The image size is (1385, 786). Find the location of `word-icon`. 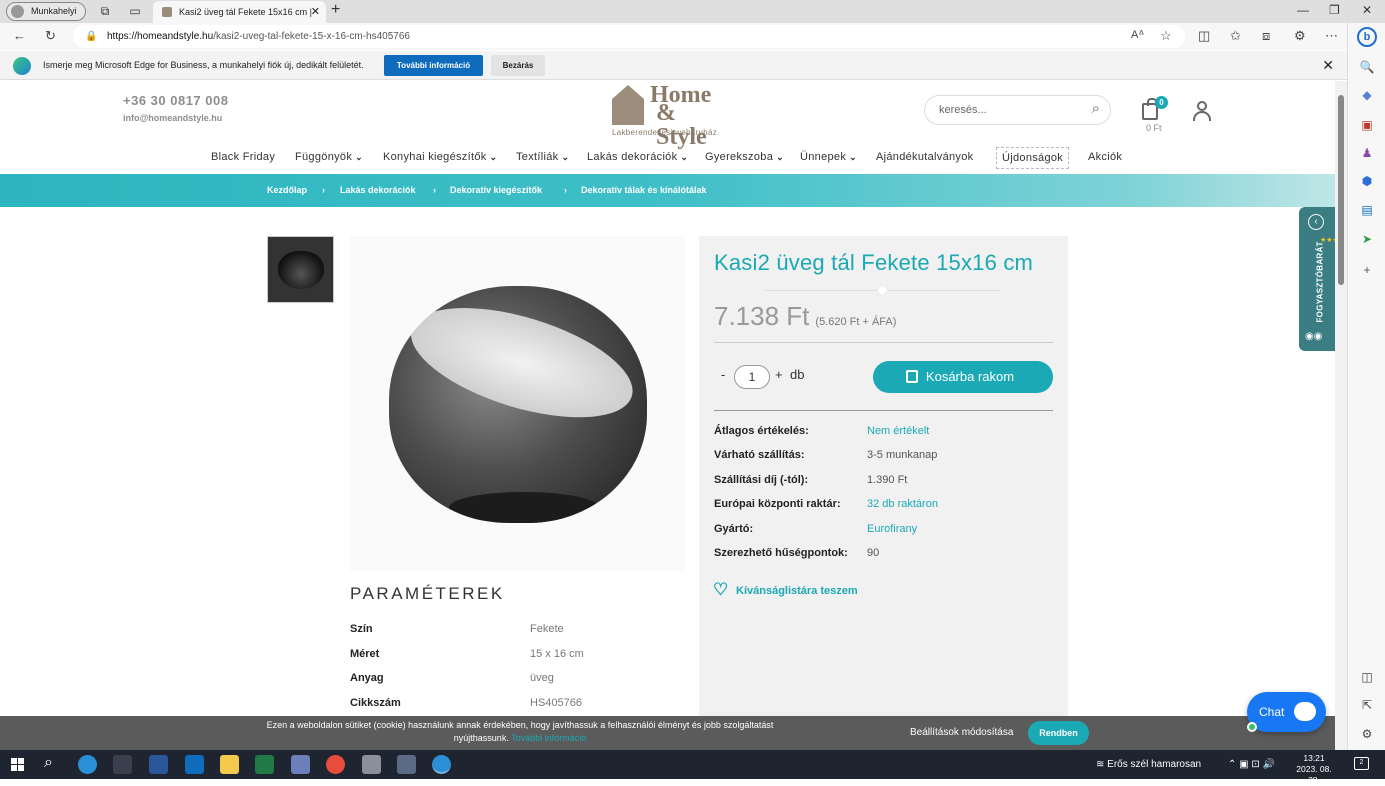

word-icon is located at coordinates (158, 764).